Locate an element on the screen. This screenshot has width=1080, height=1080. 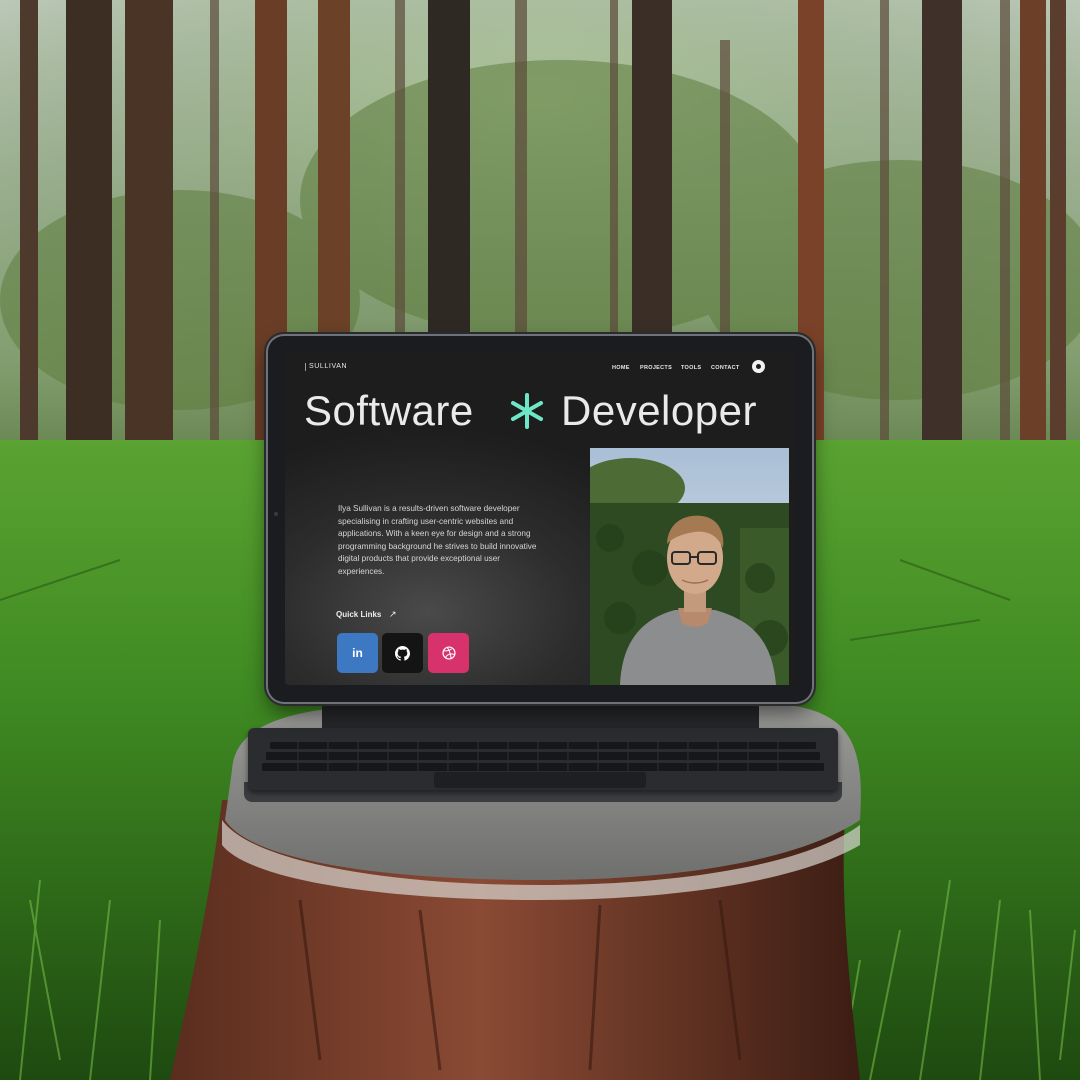
linkedin-icon: in is located at coordinates (357, 653).